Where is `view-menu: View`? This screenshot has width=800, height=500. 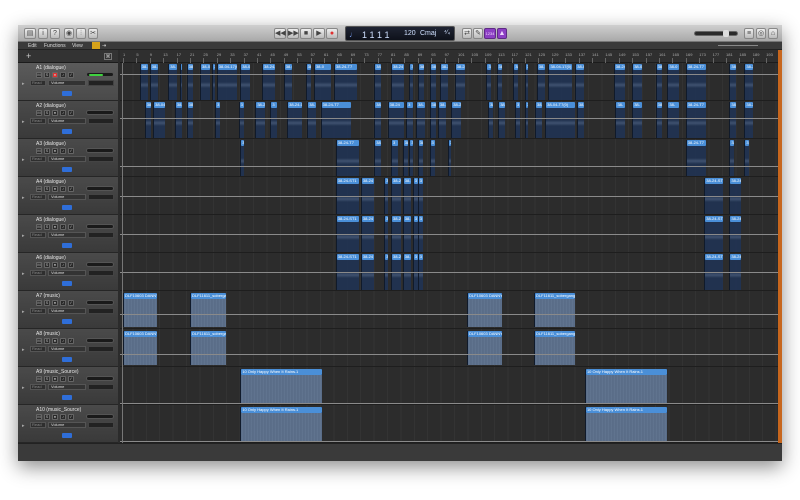
view-menu: View is located at coordinates (77, 46).